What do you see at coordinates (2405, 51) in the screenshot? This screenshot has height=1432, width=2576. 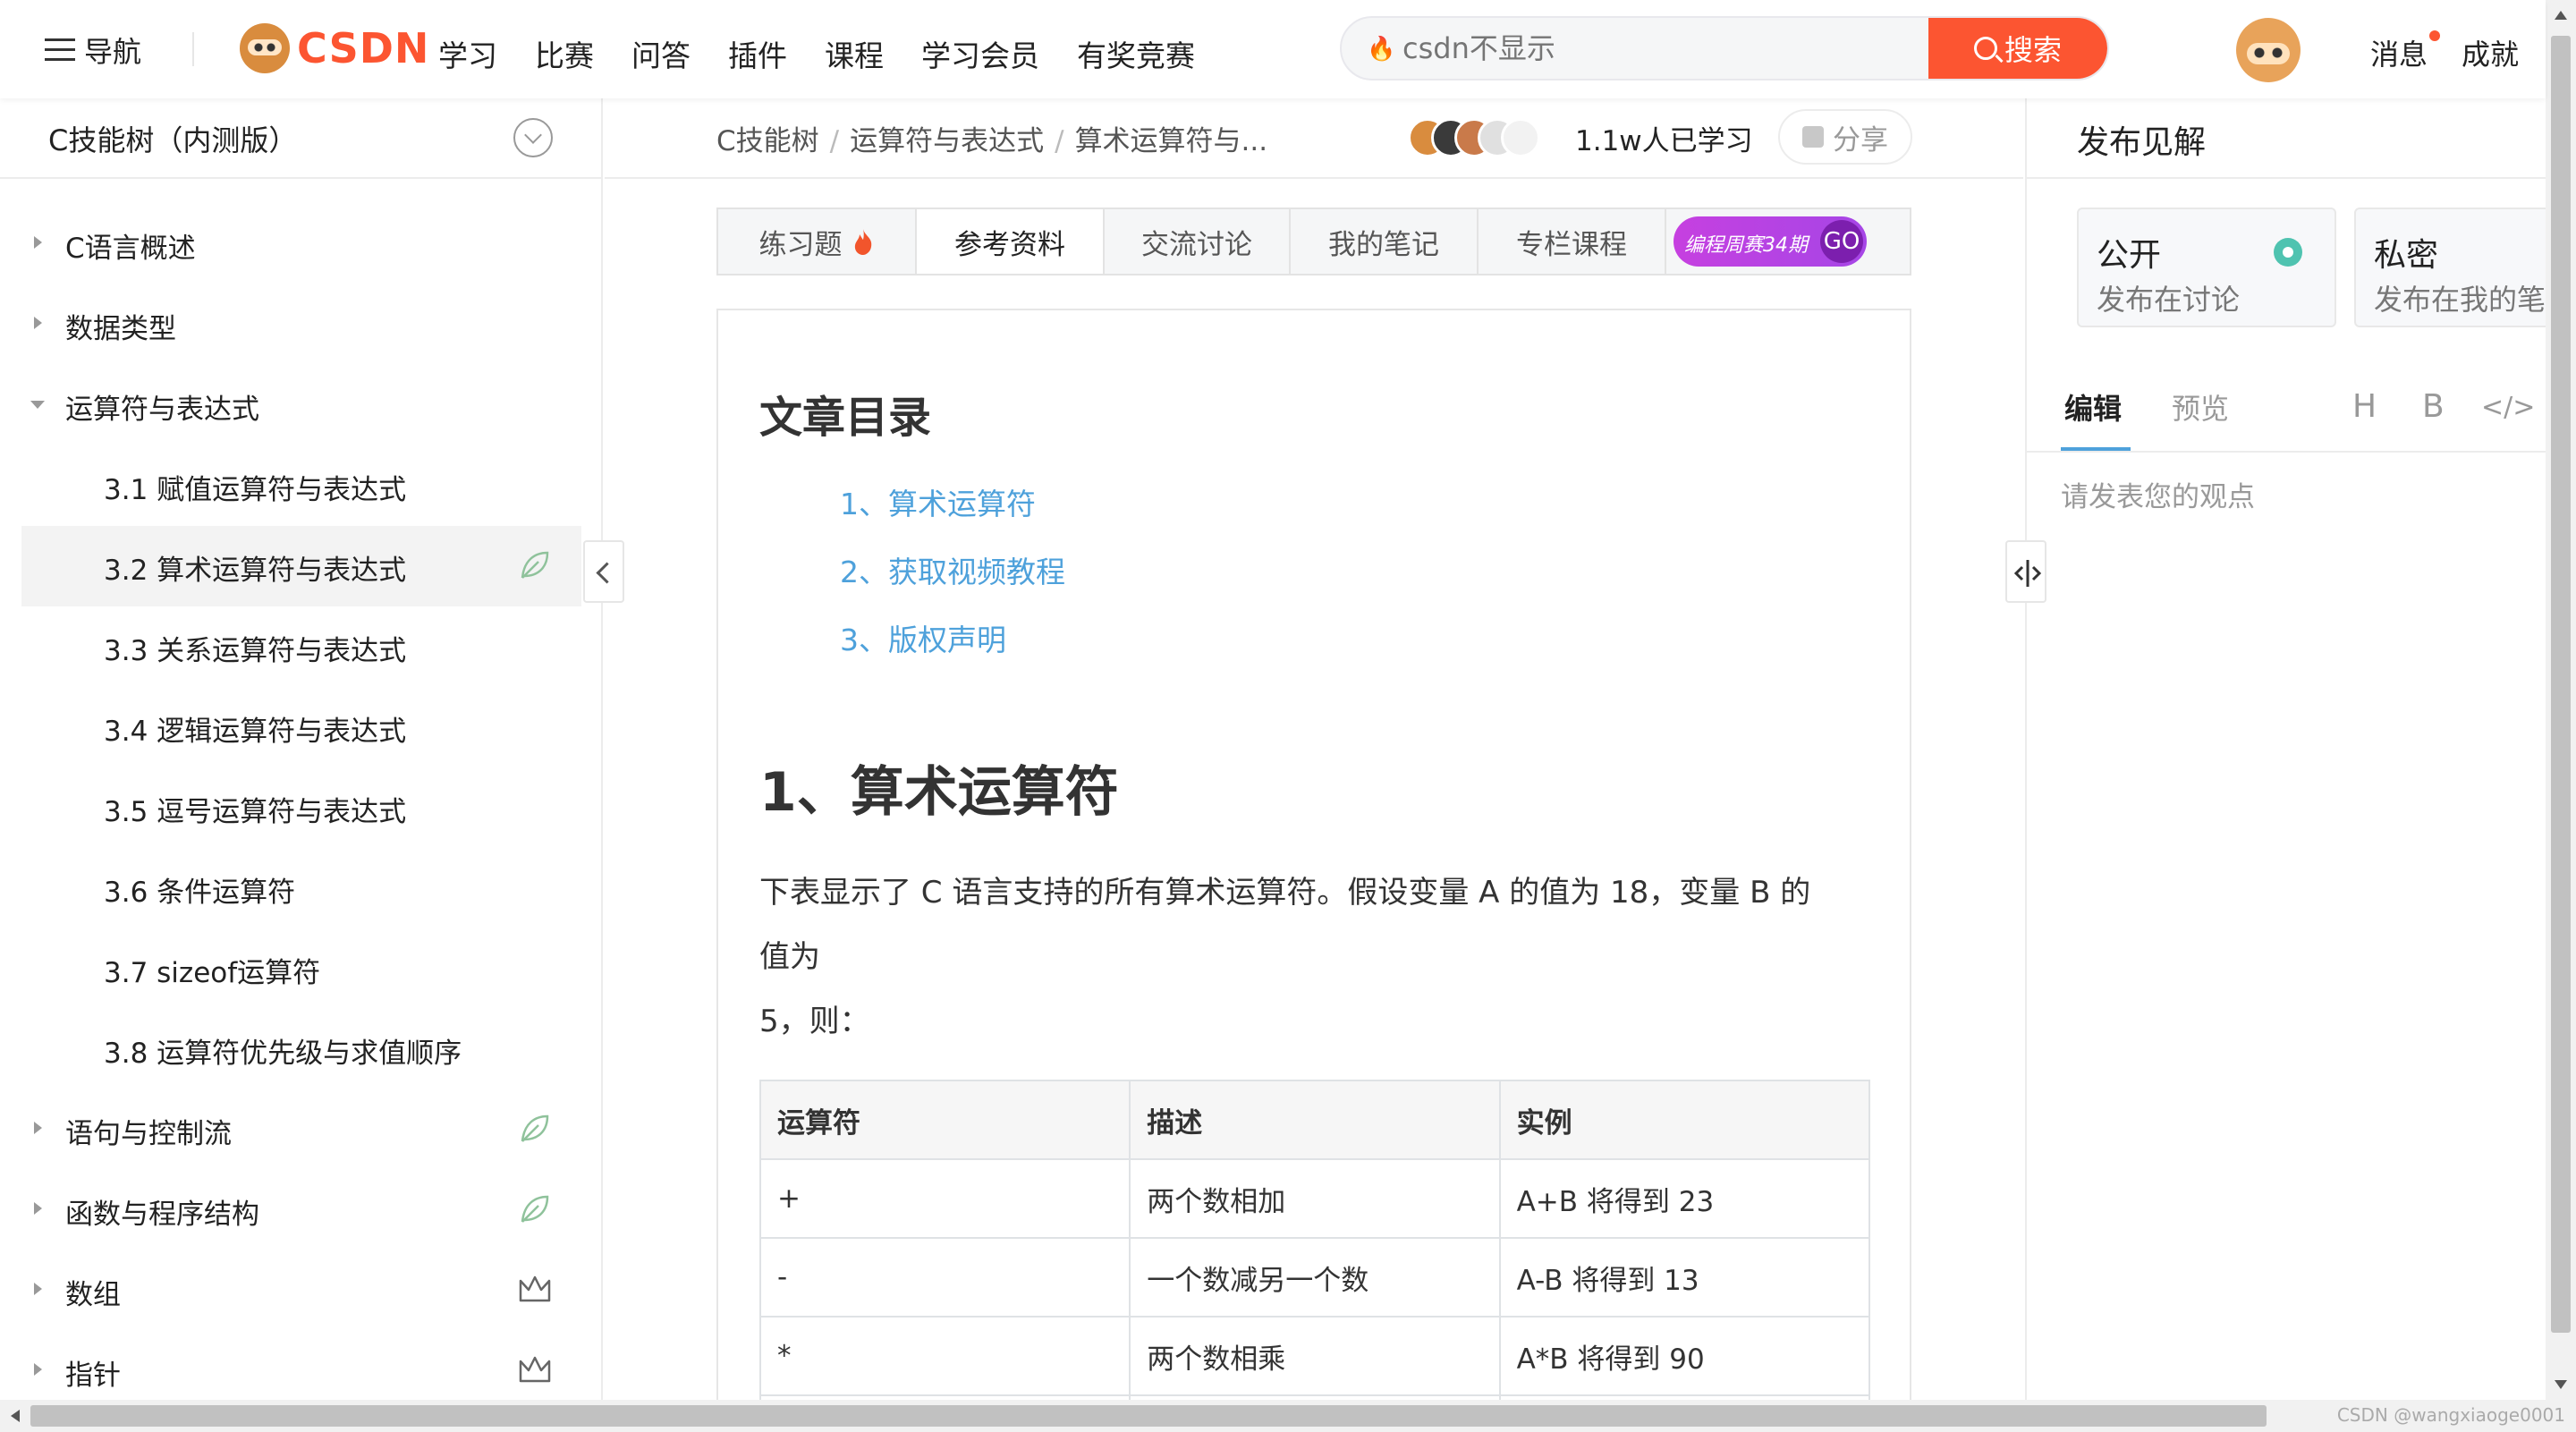 I see `messages-link: 消息` at bounding box center [2405, 51].